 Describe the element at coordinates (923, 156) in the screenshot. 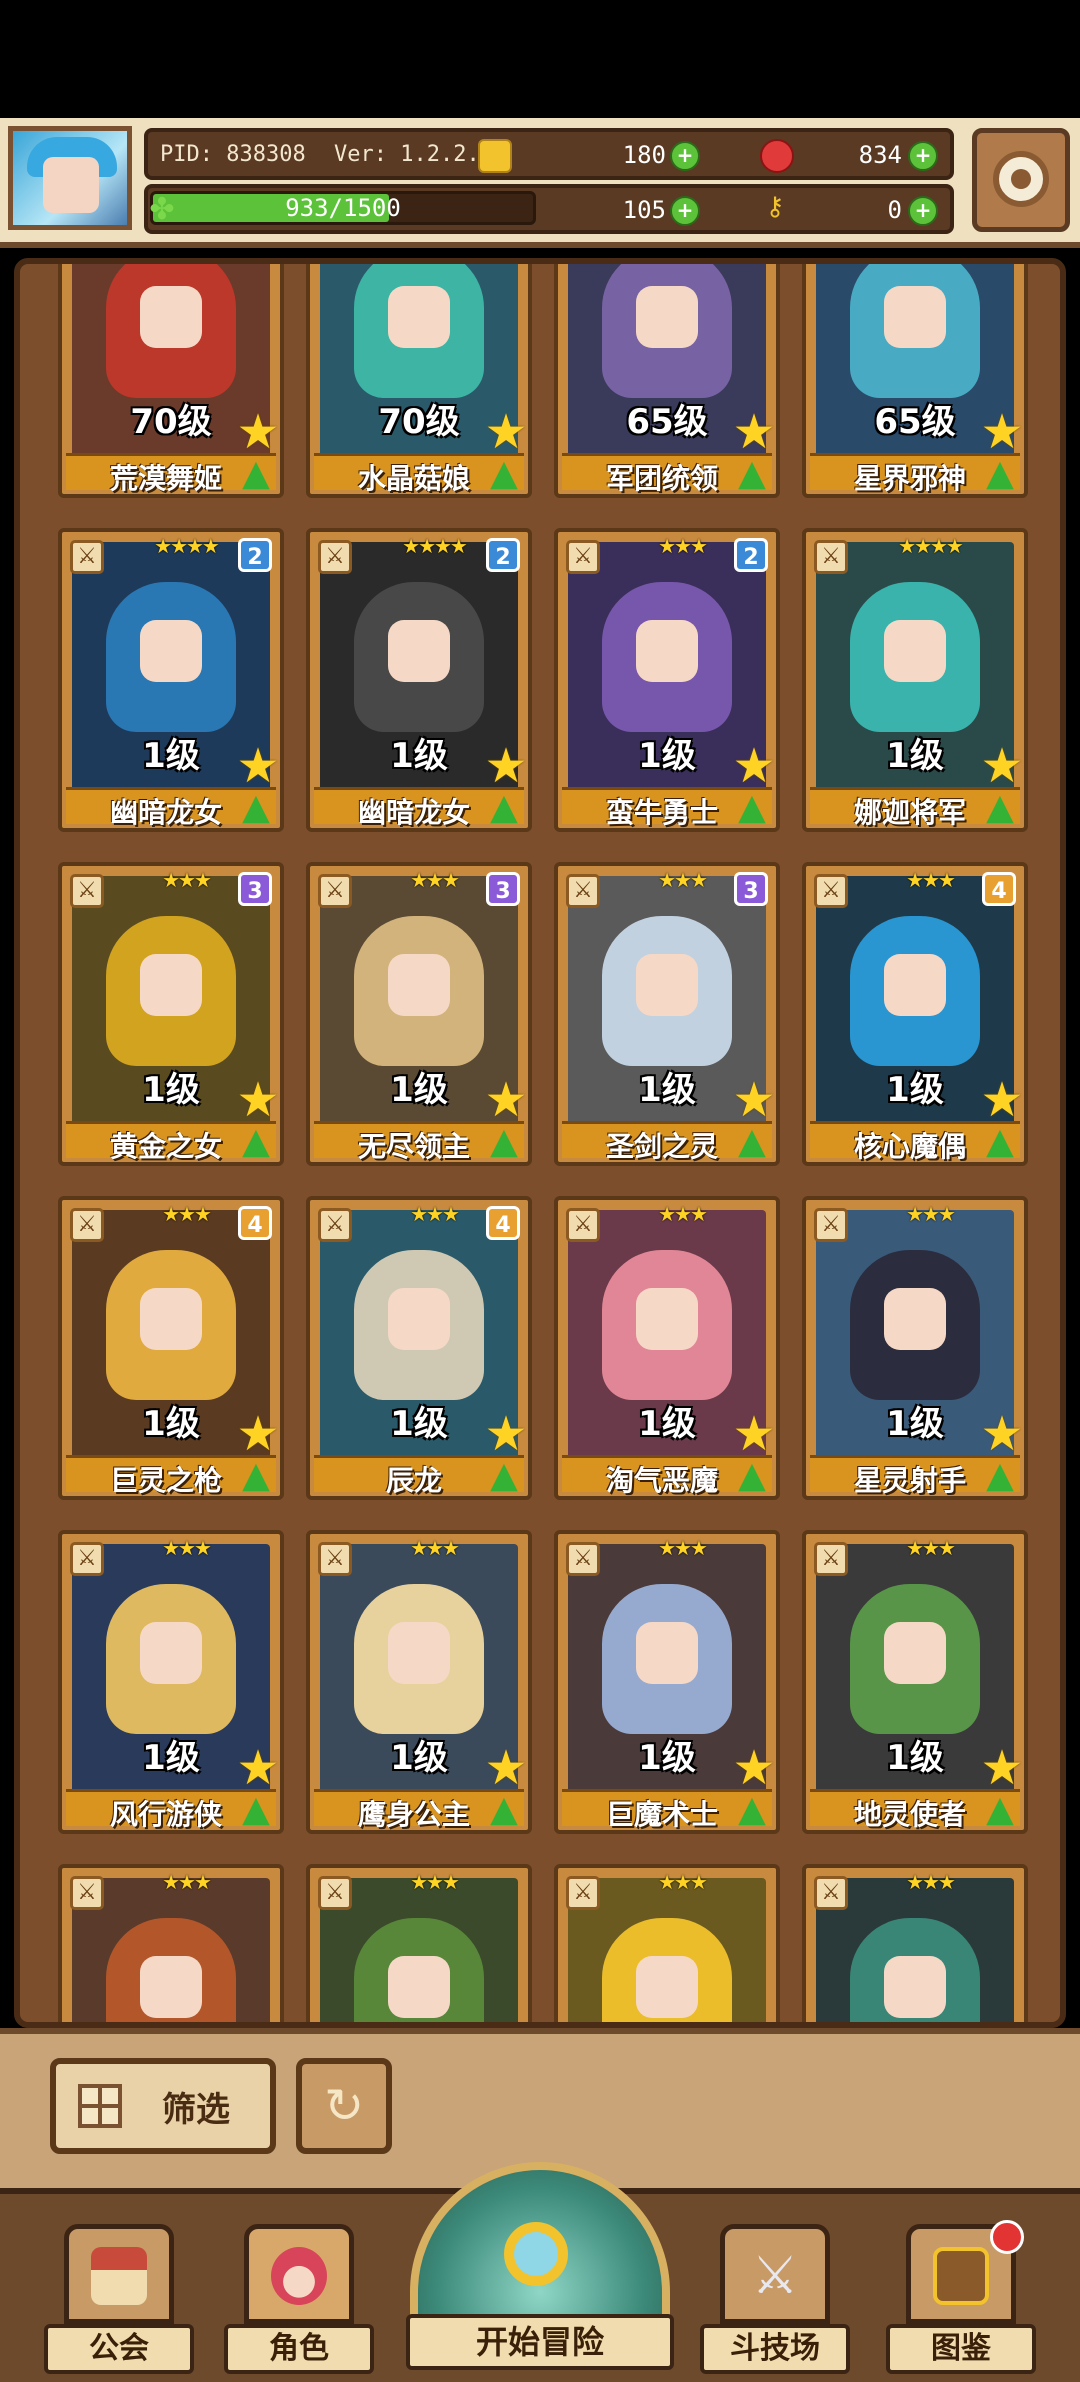

I see `add-gem-button: +` at that location.